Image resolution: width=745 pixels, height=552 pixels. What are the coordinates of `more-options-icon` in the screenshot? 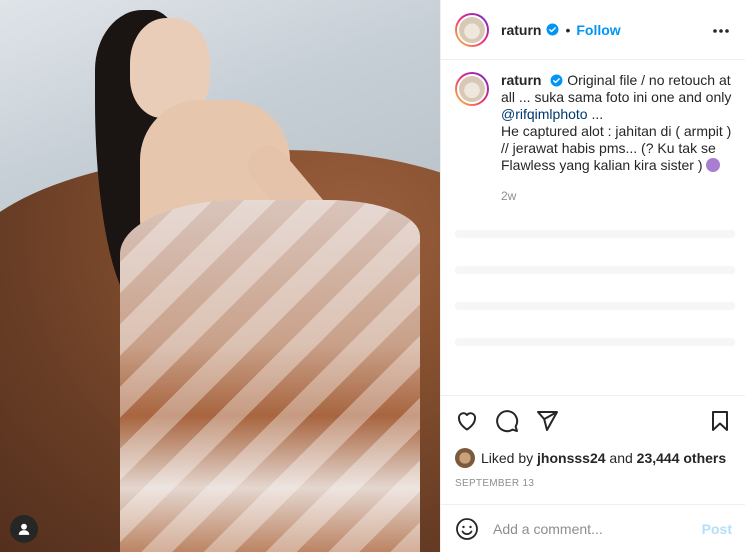 It's located at (721, 30).